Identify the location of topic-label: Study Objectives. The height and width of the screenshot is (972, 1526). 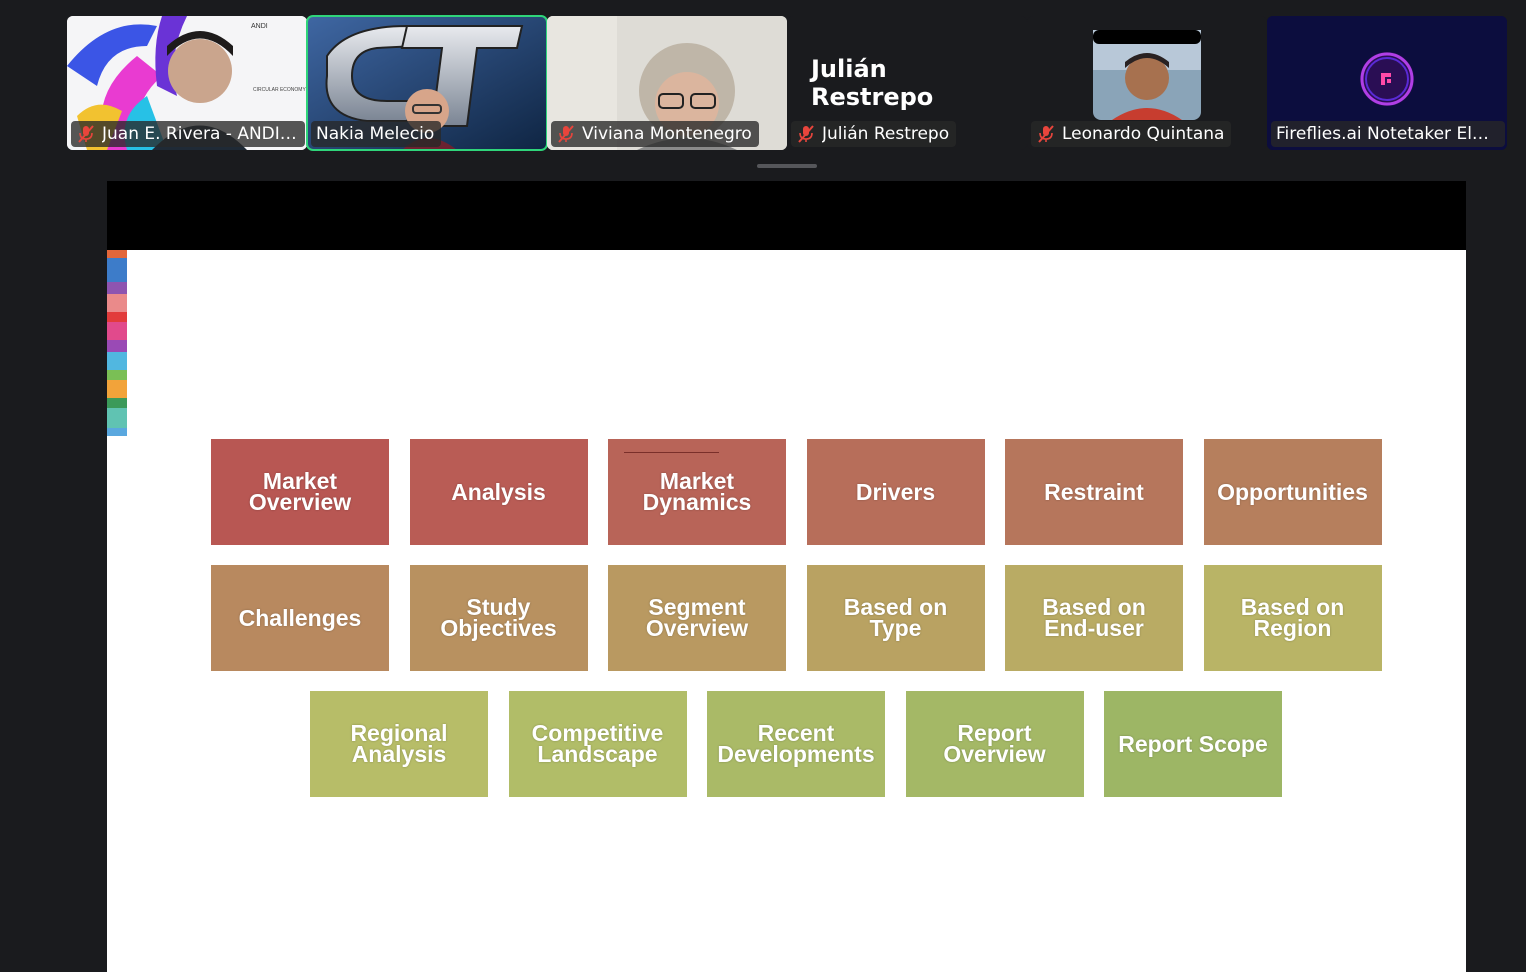
(498, 617).